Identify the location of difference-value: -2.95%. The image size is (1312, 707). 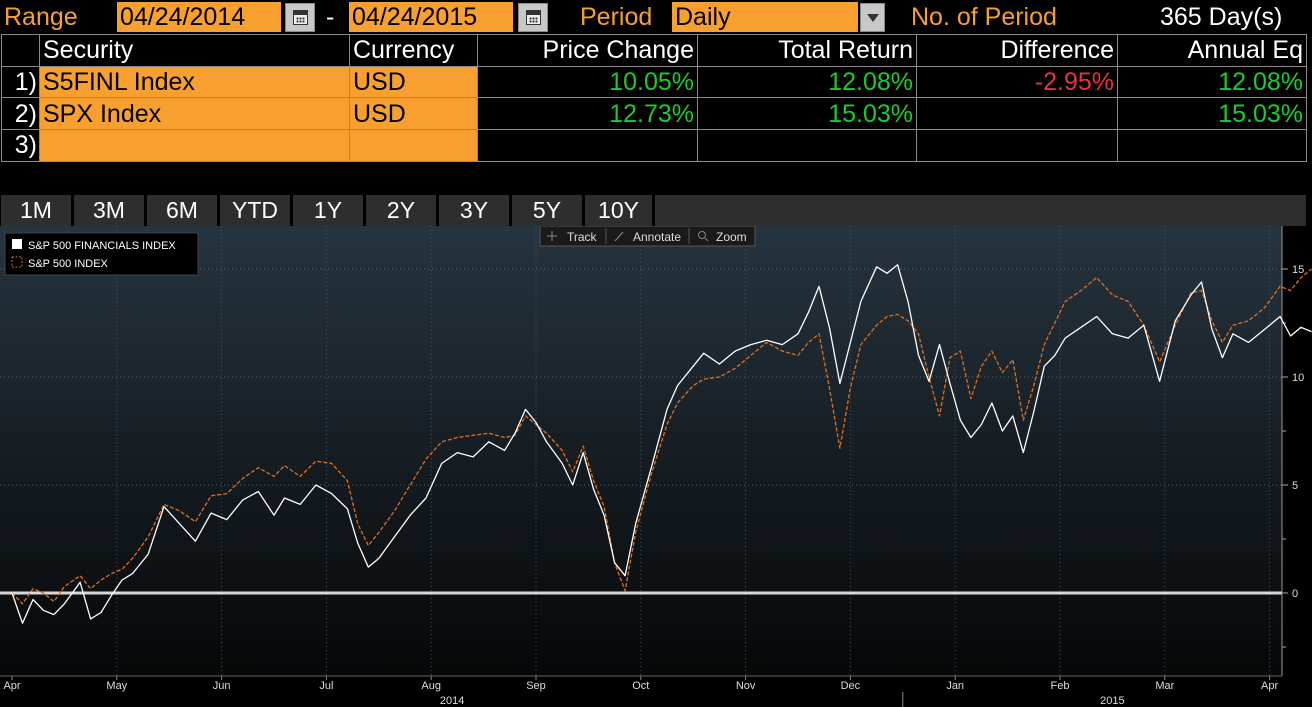
(1017, 82).